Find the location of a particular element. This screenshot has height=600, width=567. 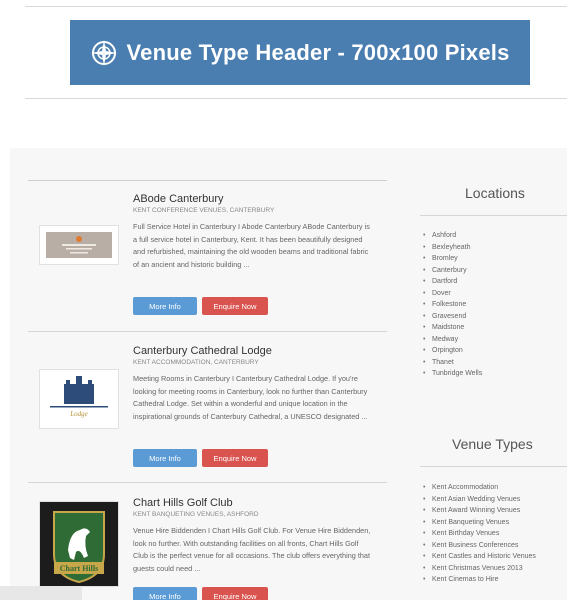

listing-category: KENT BANQUETING VENUES, ASHFORD is located at coordinates (196, 514).